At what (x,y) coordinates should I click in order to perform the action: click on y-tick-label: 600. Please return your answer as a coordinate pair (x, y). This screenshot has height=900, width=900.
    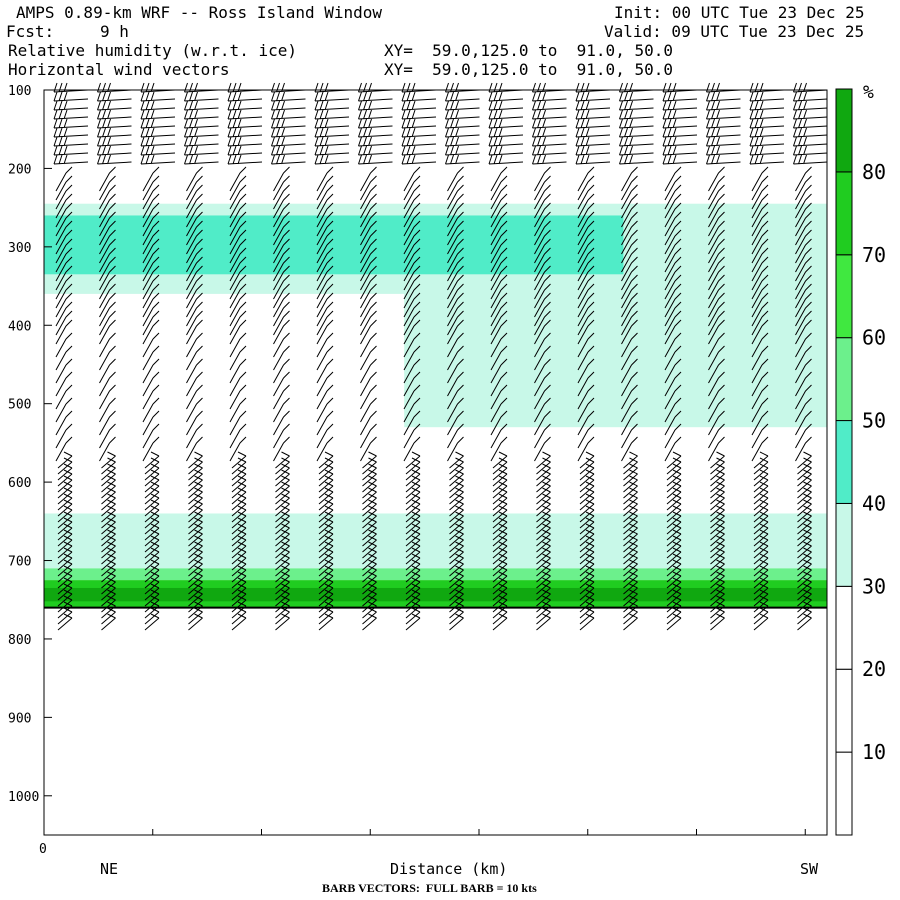
    Looking at the image, I should click on (19, 483).